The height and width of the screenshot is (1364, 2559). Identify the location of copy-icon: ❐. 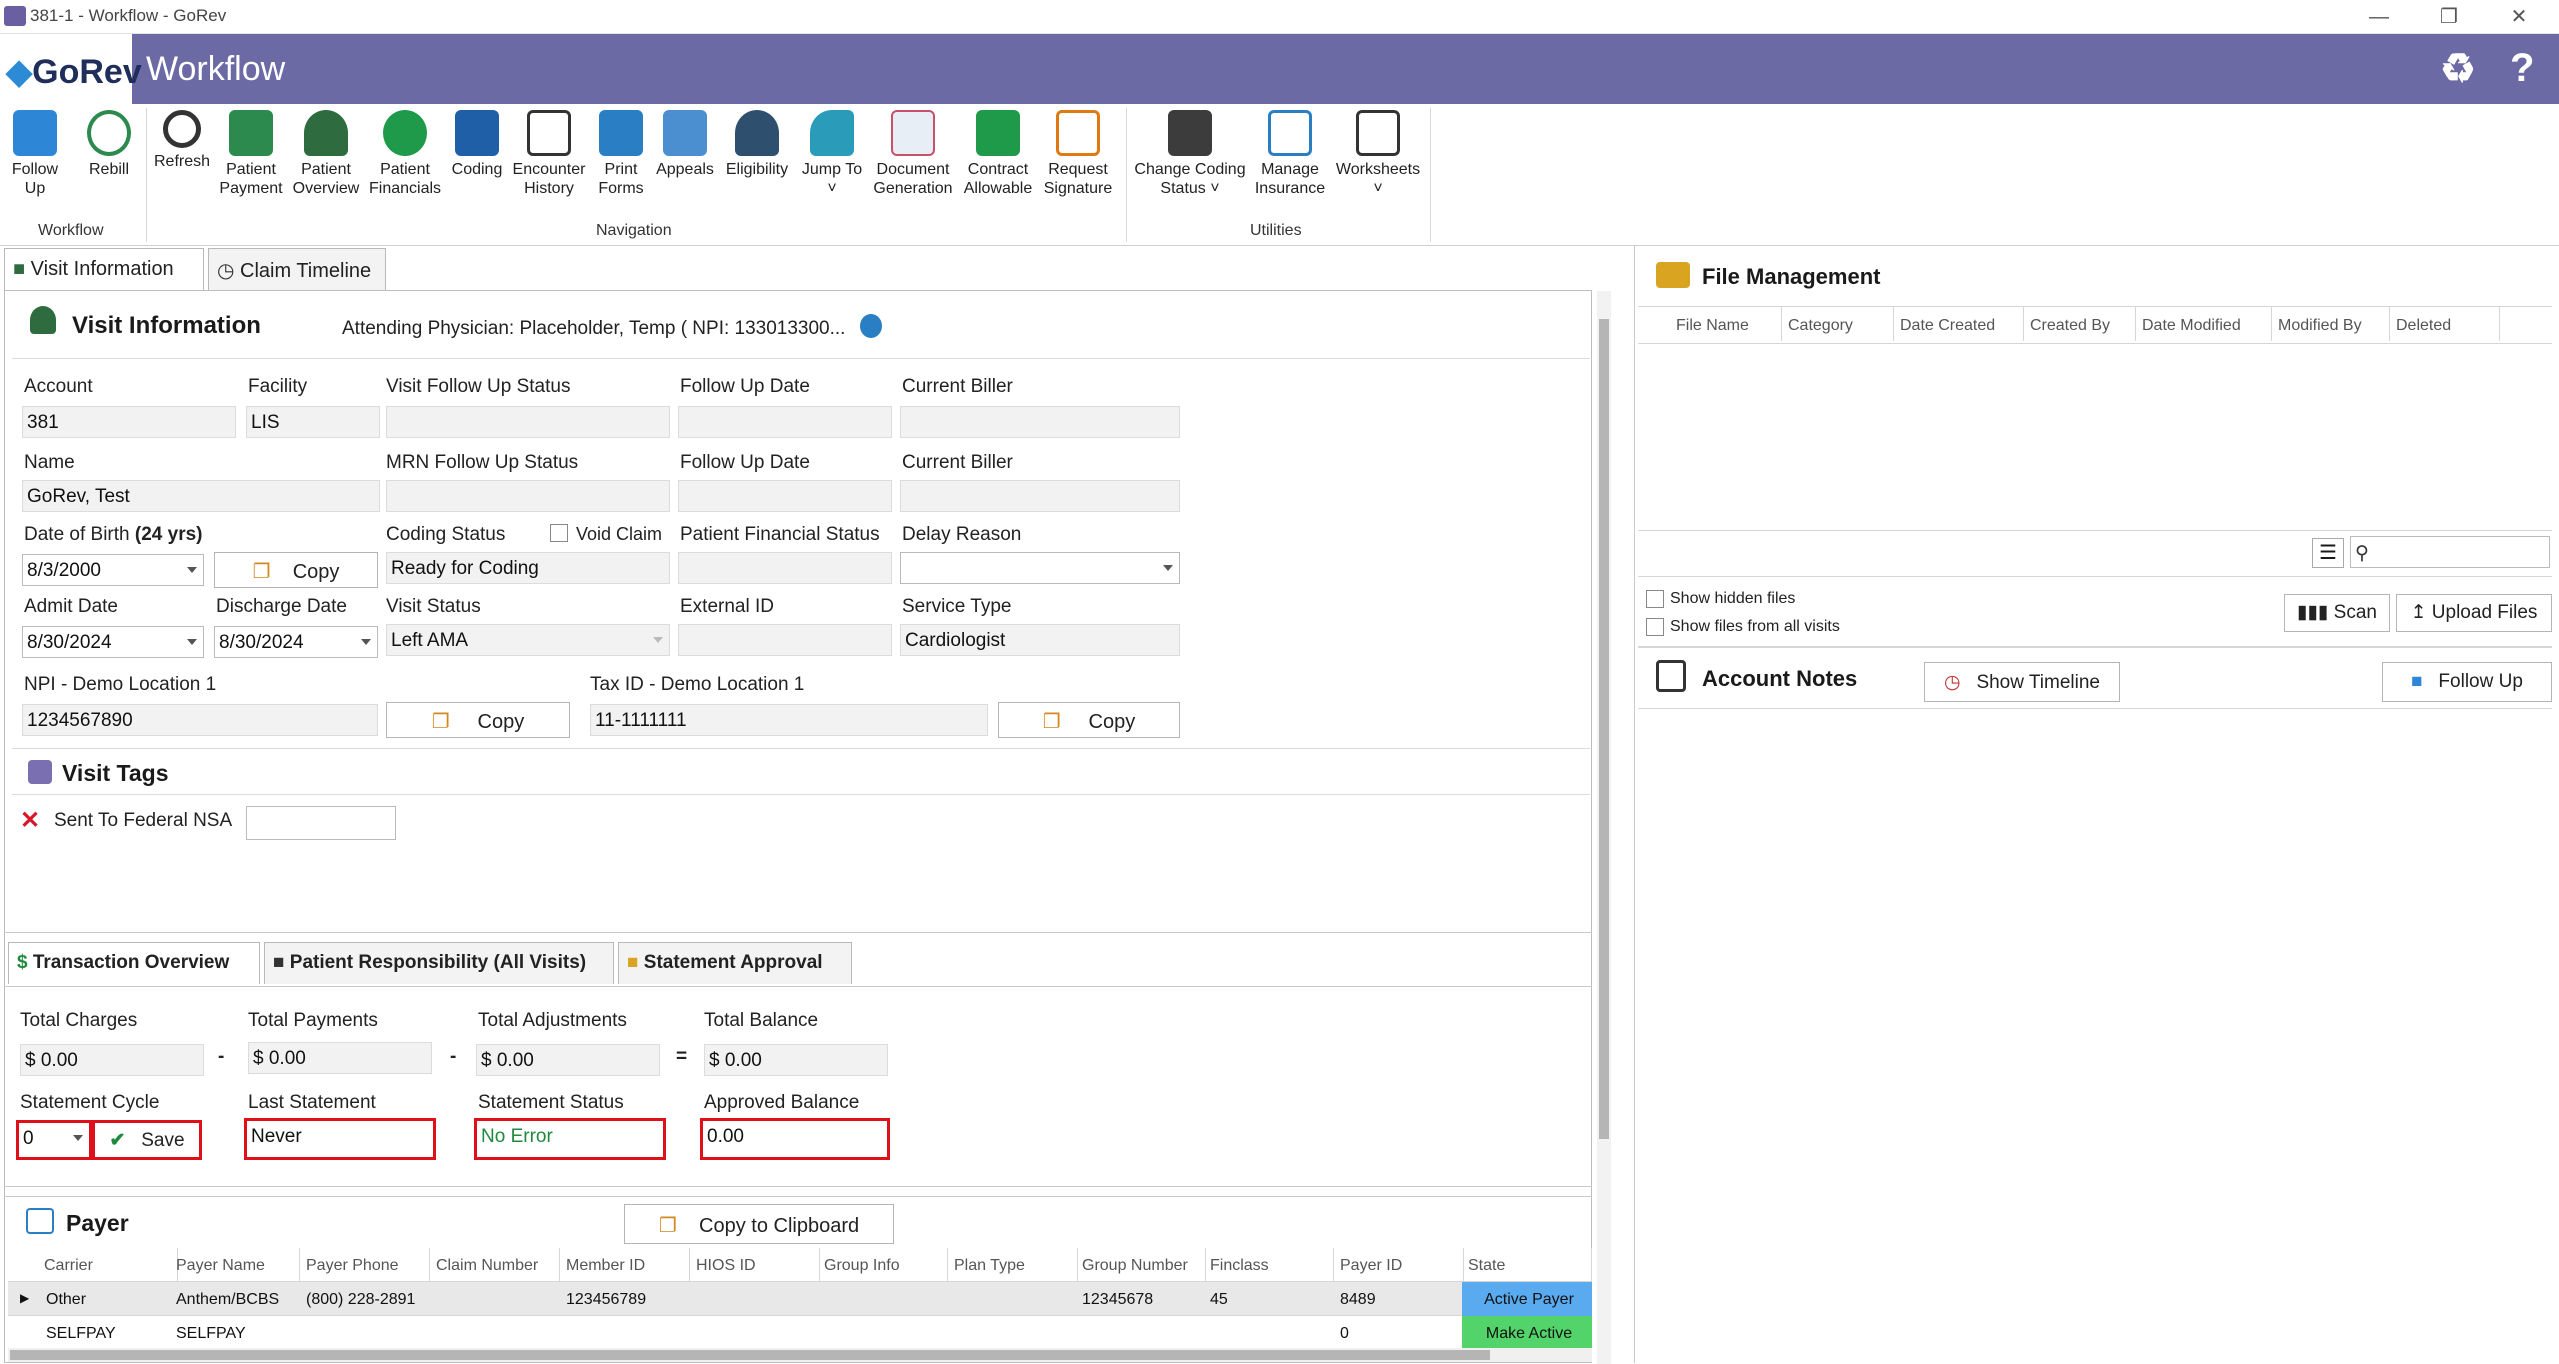
(667, 1226).